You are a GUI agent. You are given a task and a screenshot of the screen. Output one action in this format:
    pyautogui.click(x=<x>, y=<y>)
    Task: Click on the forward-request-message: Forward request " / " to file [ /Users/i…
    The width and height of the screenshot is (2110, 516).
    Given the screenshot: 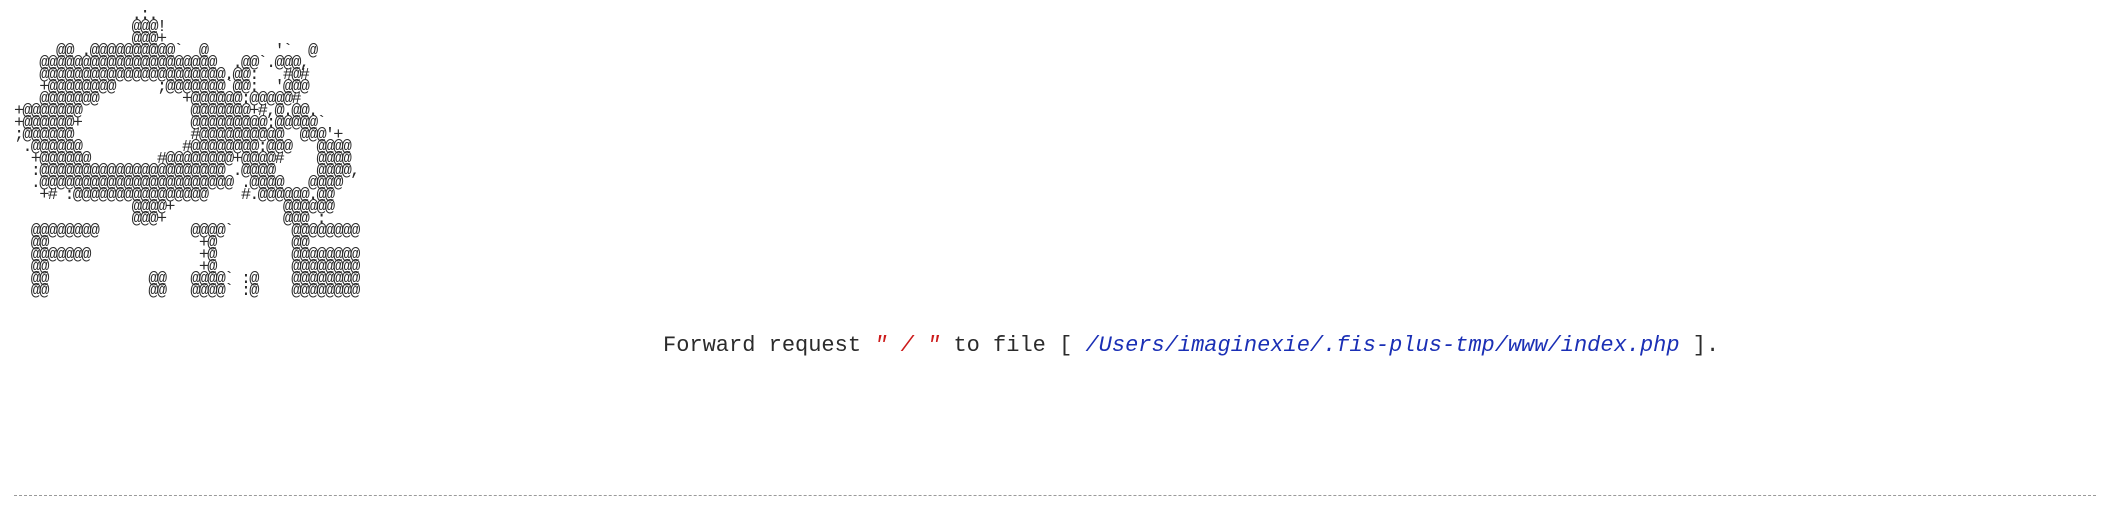 What is the action you would take?
    pyautogui.click(x=1191, y=346)
    